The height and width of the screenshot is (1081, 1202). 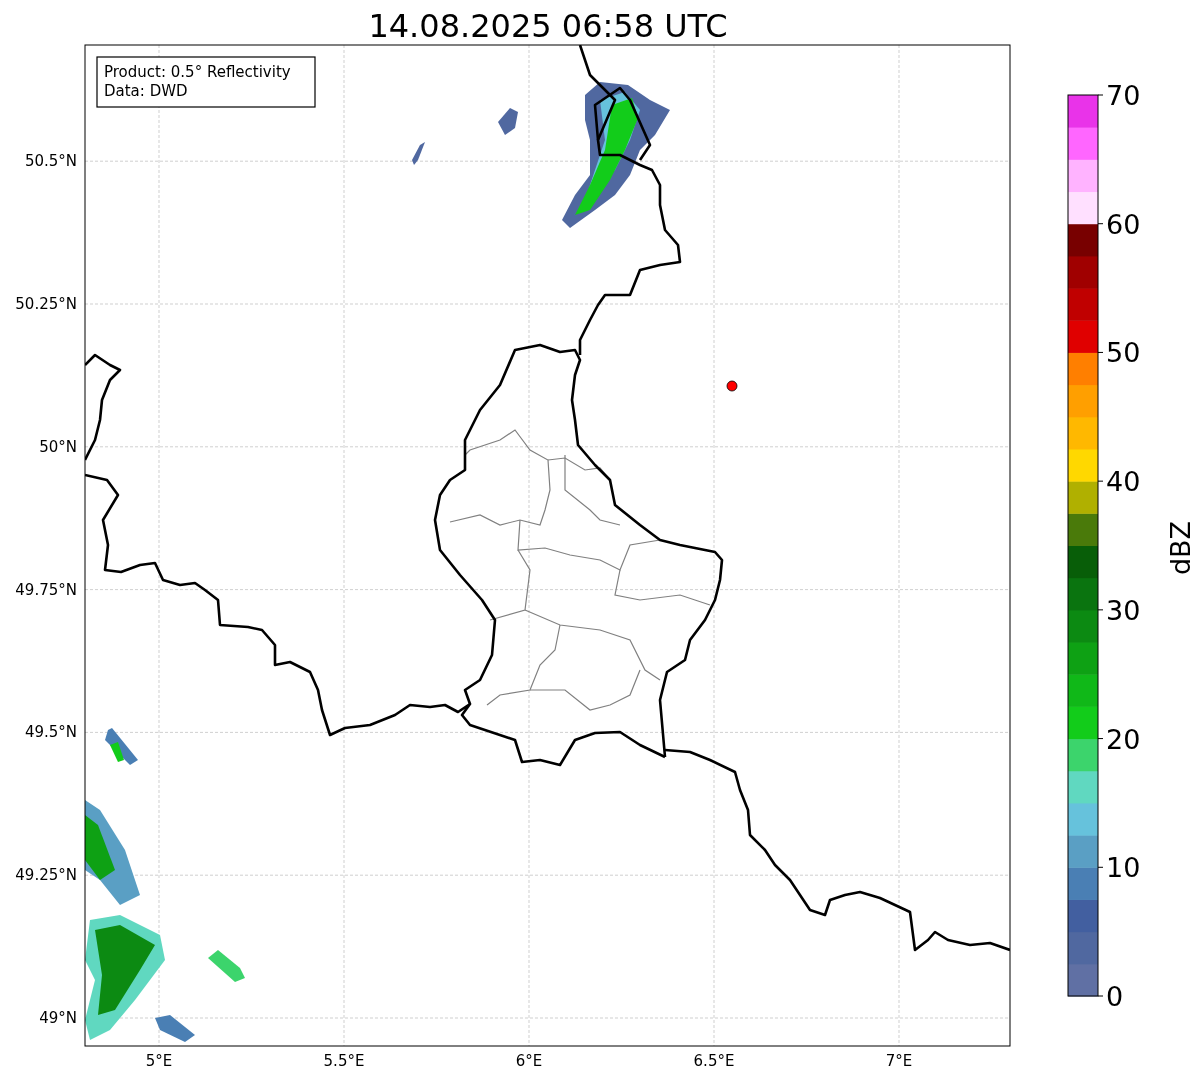 What do you see at coordinates (1123, 610) in the screenshot?
I see `colorbar-tick-label: 30` at bounding box center [1123, 610].